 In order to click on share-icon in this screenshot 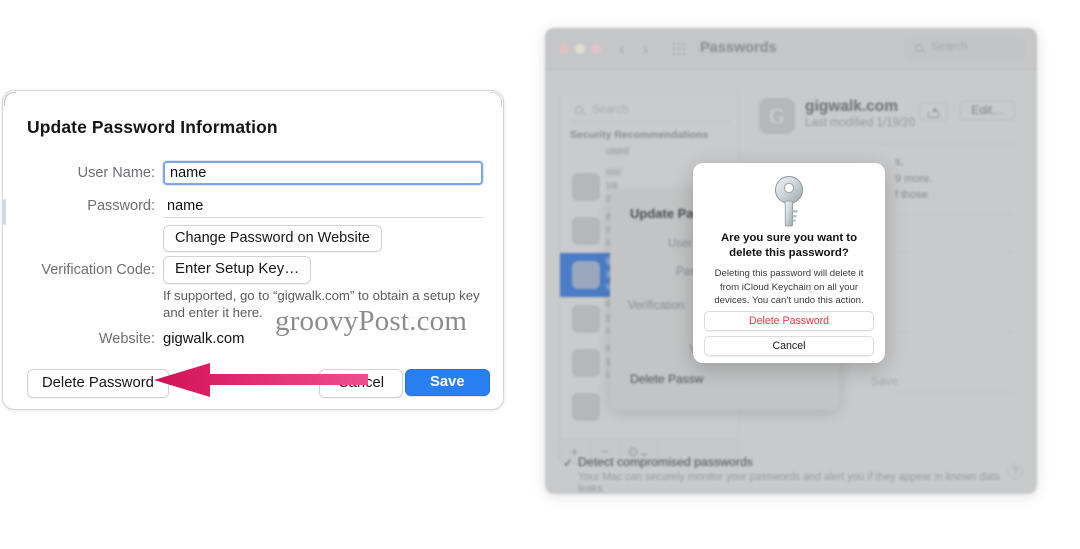, I will do `click(933, 111)`.